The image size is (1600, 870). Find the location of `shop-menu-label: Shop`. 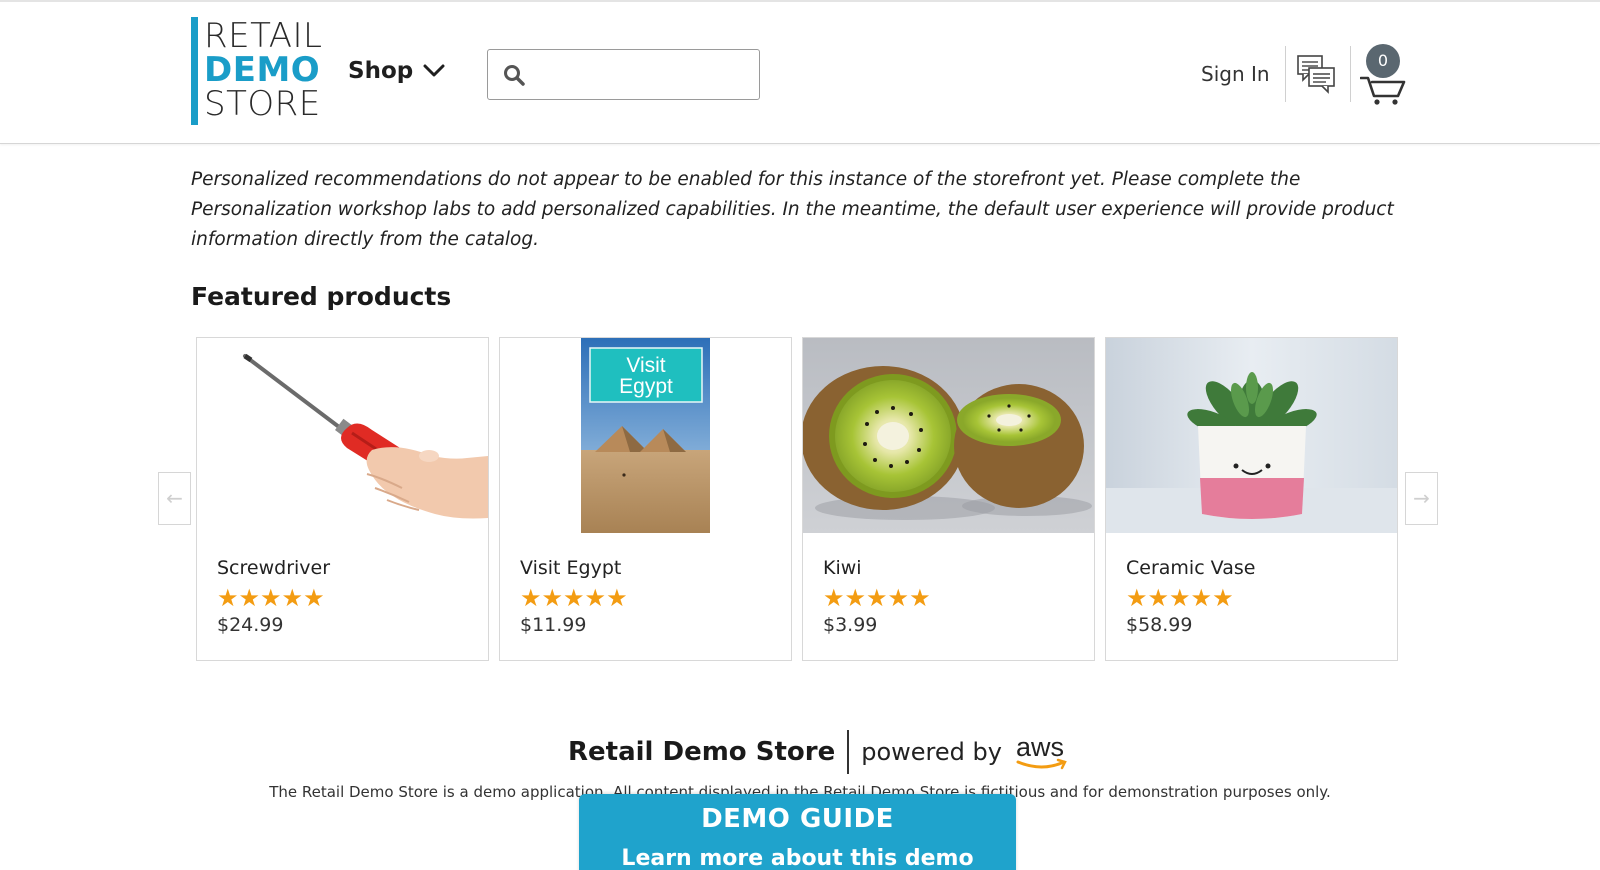

shop-menu-label: Shop is located at coordinates (381, 71).